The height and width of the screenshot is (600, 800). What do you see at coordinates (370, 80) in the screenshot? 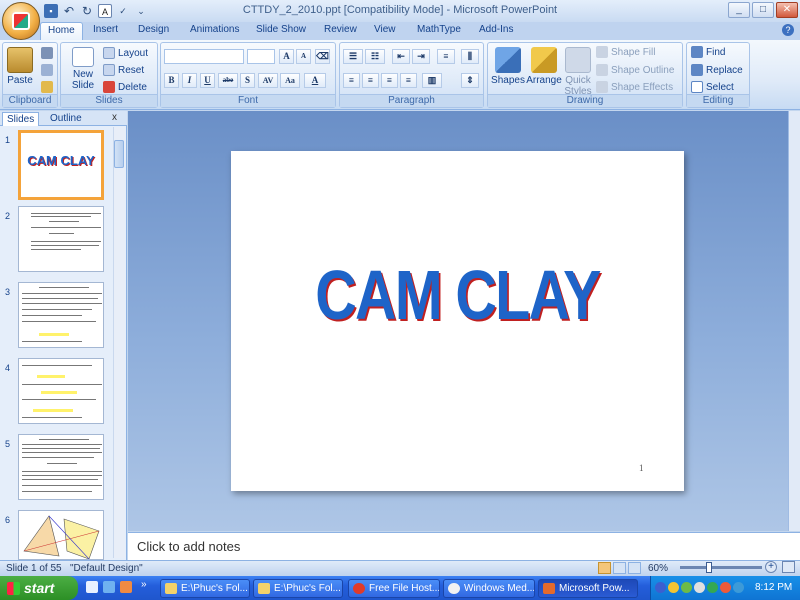
I see `align-center-button: ≡` at bounding box center [370, 80].